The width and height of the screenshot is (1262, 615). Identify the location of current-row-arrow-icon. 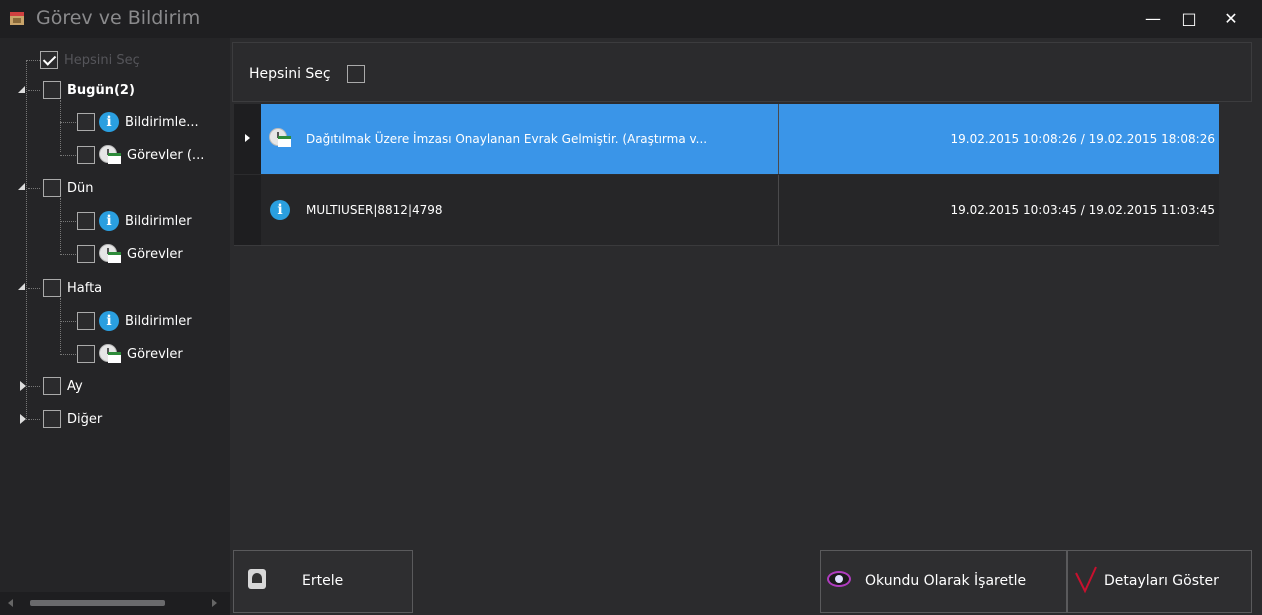
(247, 138).